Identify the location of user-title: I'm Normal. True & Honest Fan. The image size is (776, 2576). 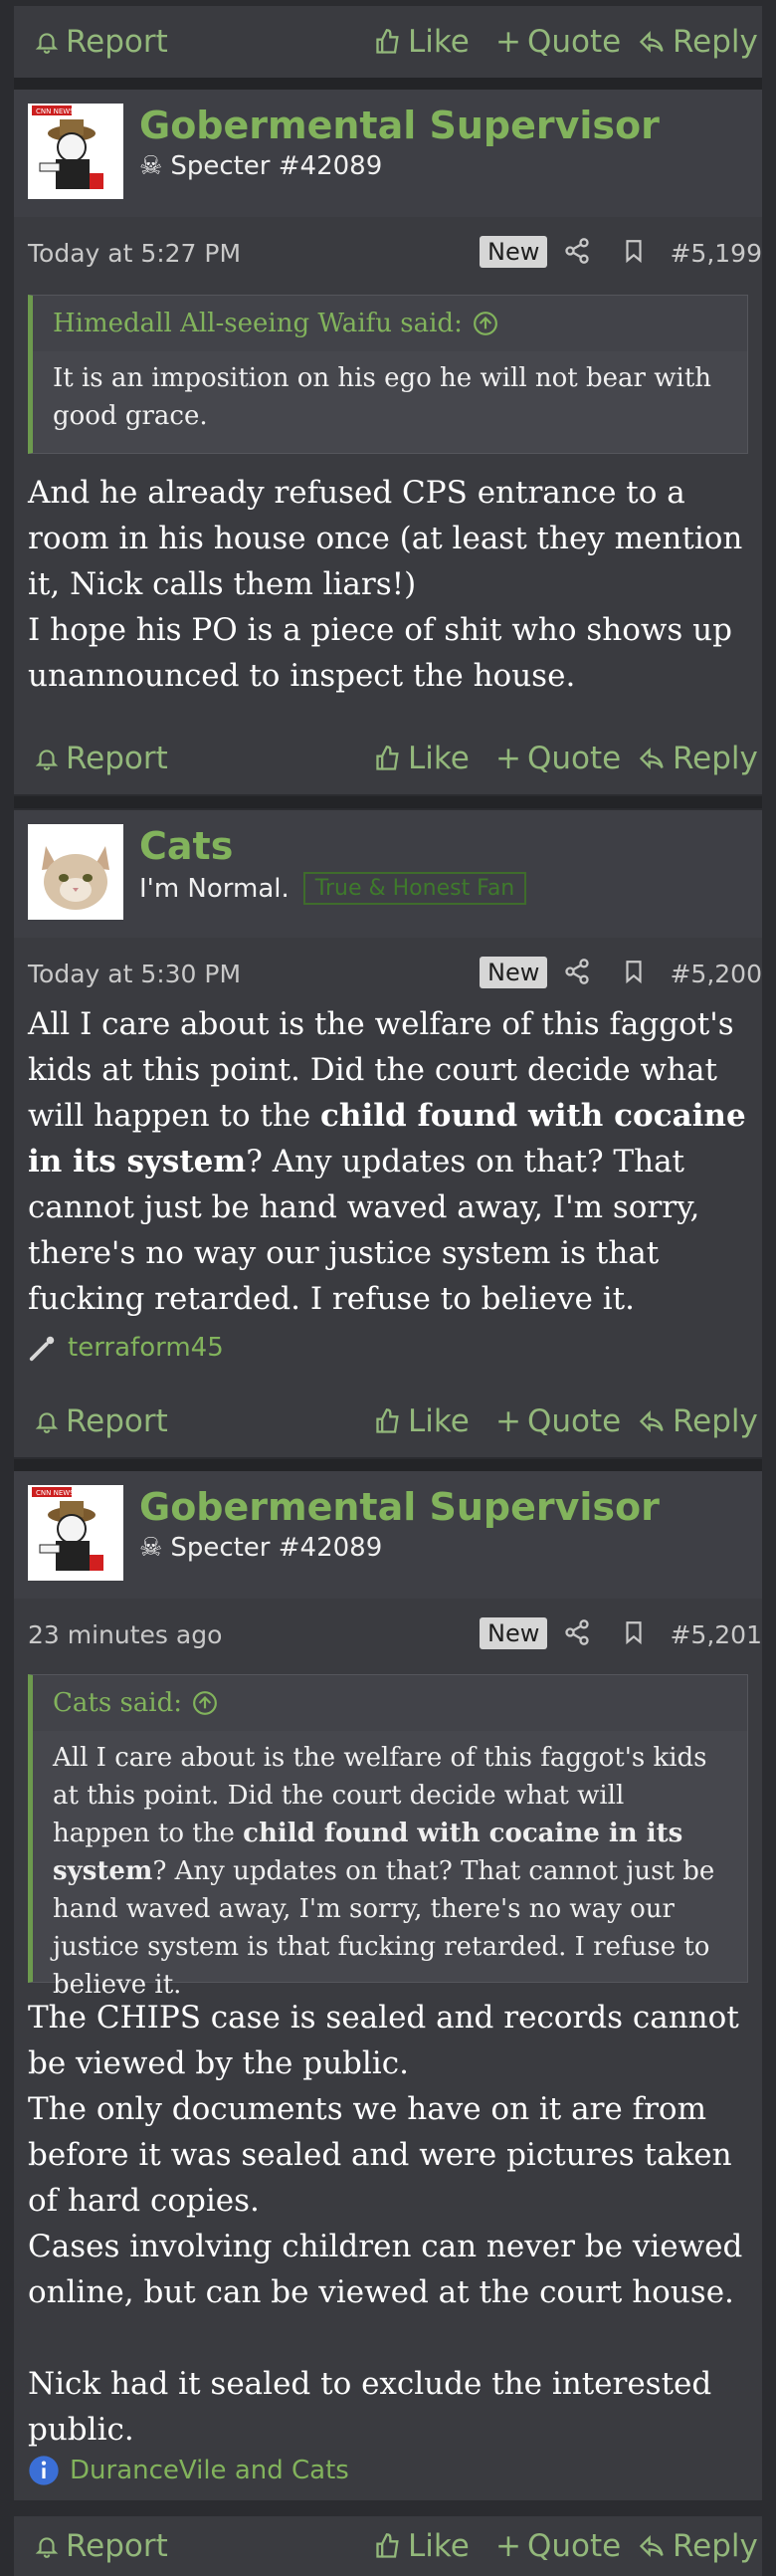
(333, 888).